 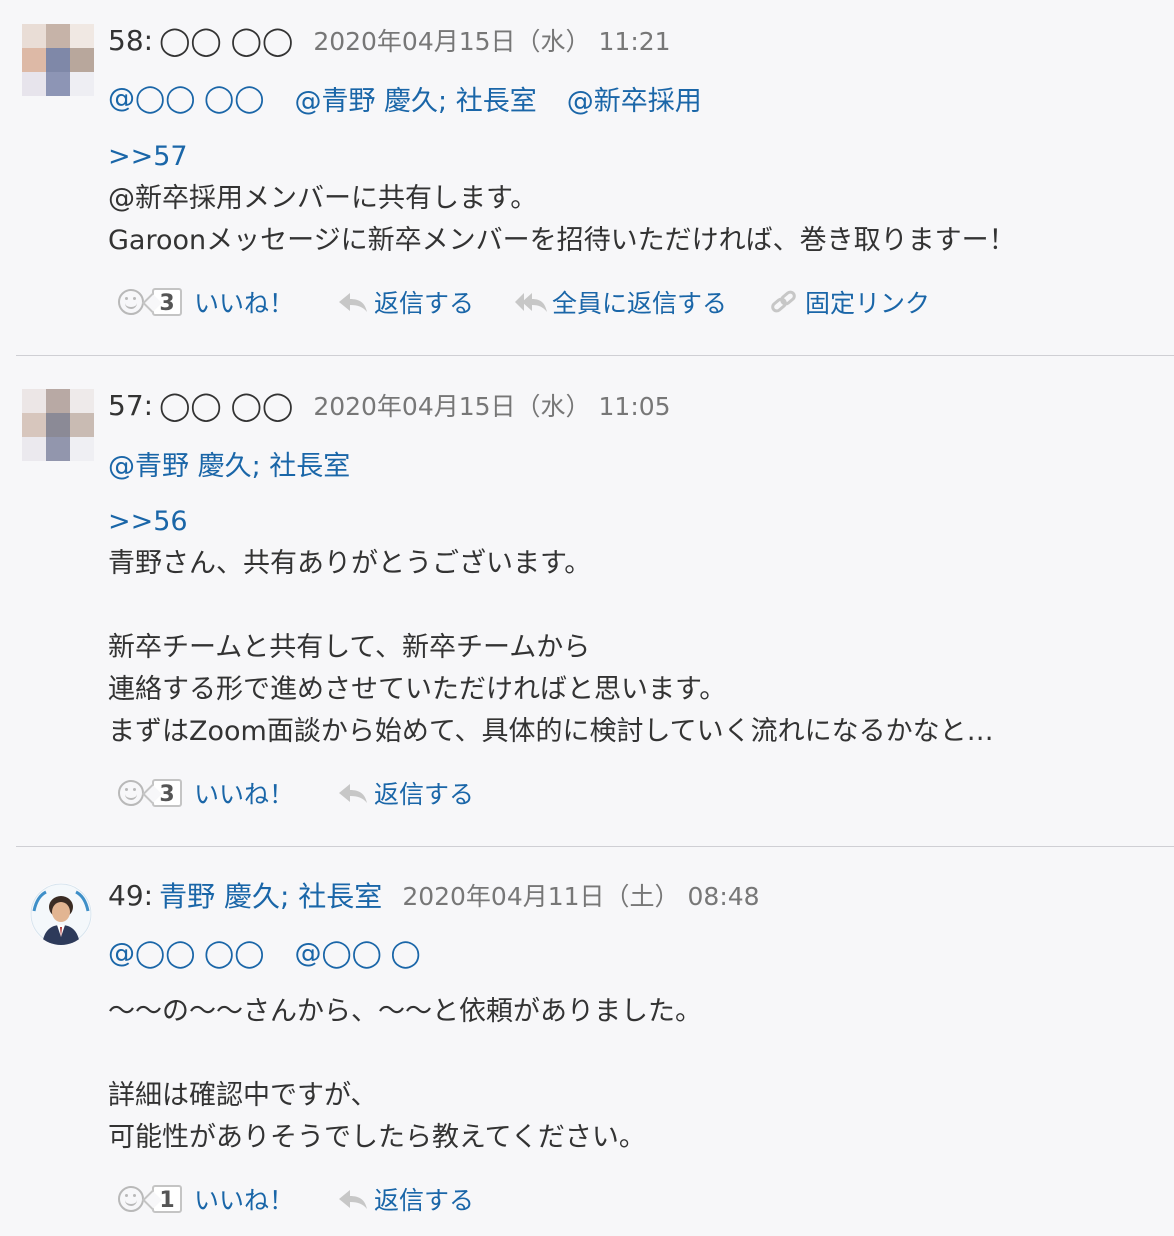 What do you see at coordinates (167, 1199) in the screenshot?
I see `like-count-badge: 1` at bounding box center [167, 1199].